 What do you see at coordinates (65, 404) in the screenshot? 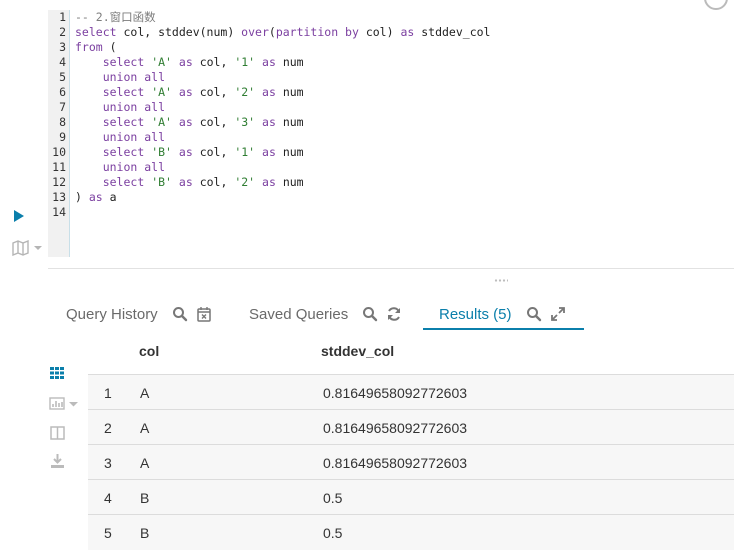
I see `bar-chart-icon` at bounding box center [65, 404].